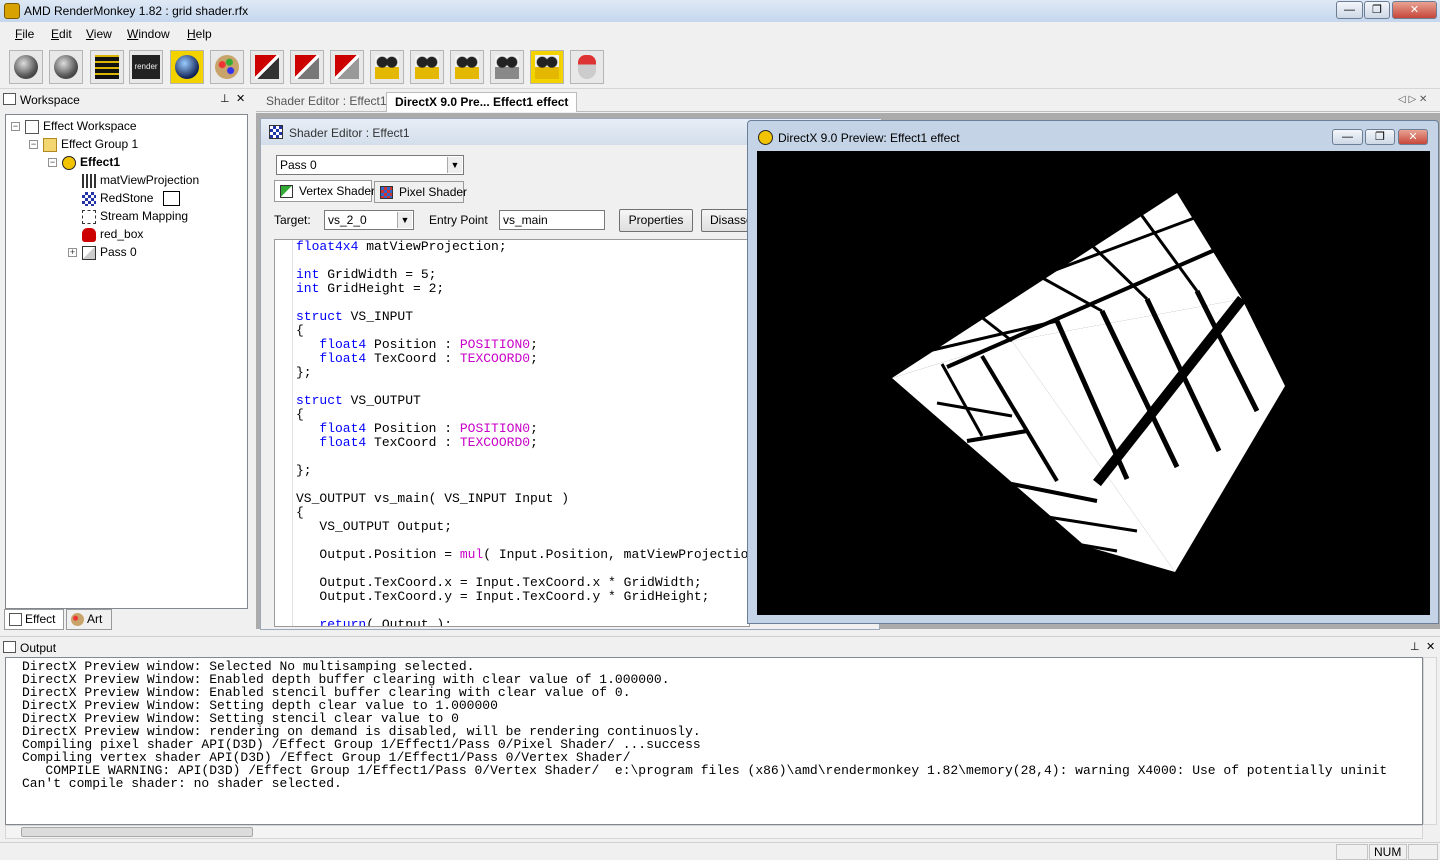 The height and width of the screenshot is (860, 1440). I want to click on code-line: float4 TexCoord : TEXCOORD0;, so click(522, 359).